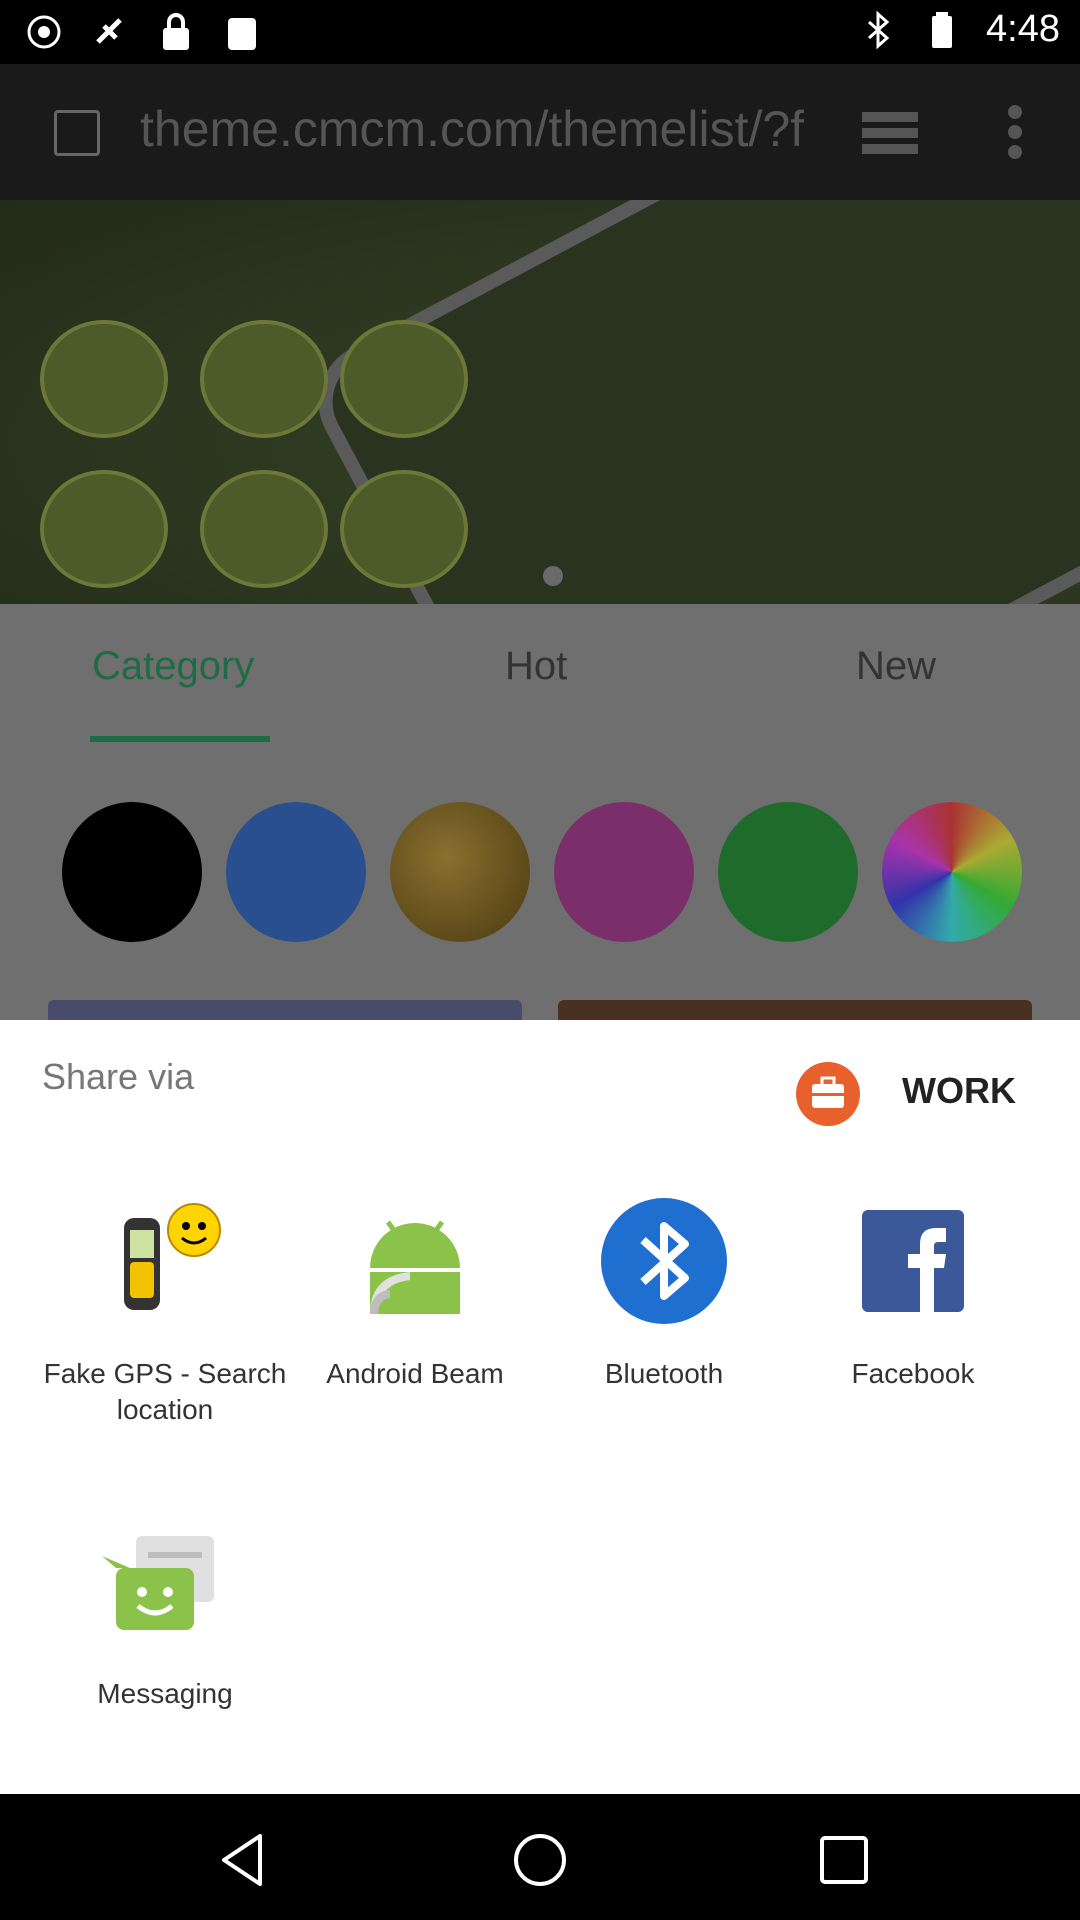  I want to click on android-beam-icon, so click(415, 1261).